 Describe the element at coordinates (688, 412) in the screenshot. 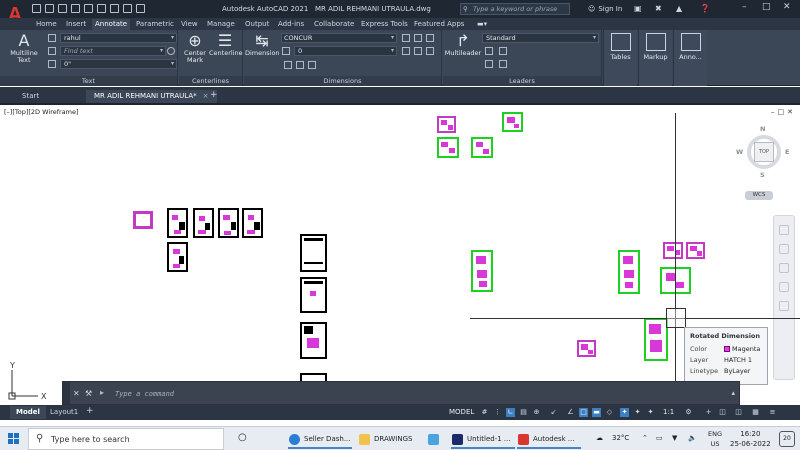

I see `workspace-gear-icon: ⚙` at that location.